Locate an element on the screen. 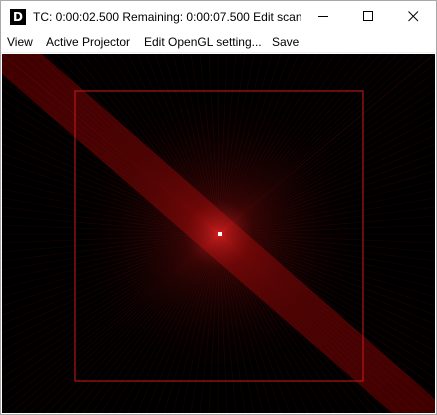 The height and width of the screenshot is (415, 437). maximize-icon is located at coordinates (368, 16).